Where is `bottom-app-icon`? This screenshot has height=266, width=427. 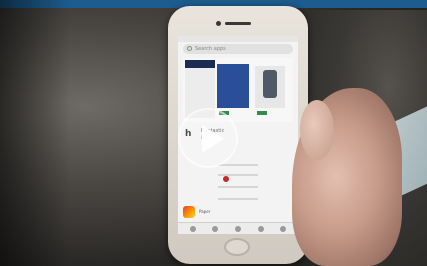
bottom-app-icon is located at coordinates (189, 212).